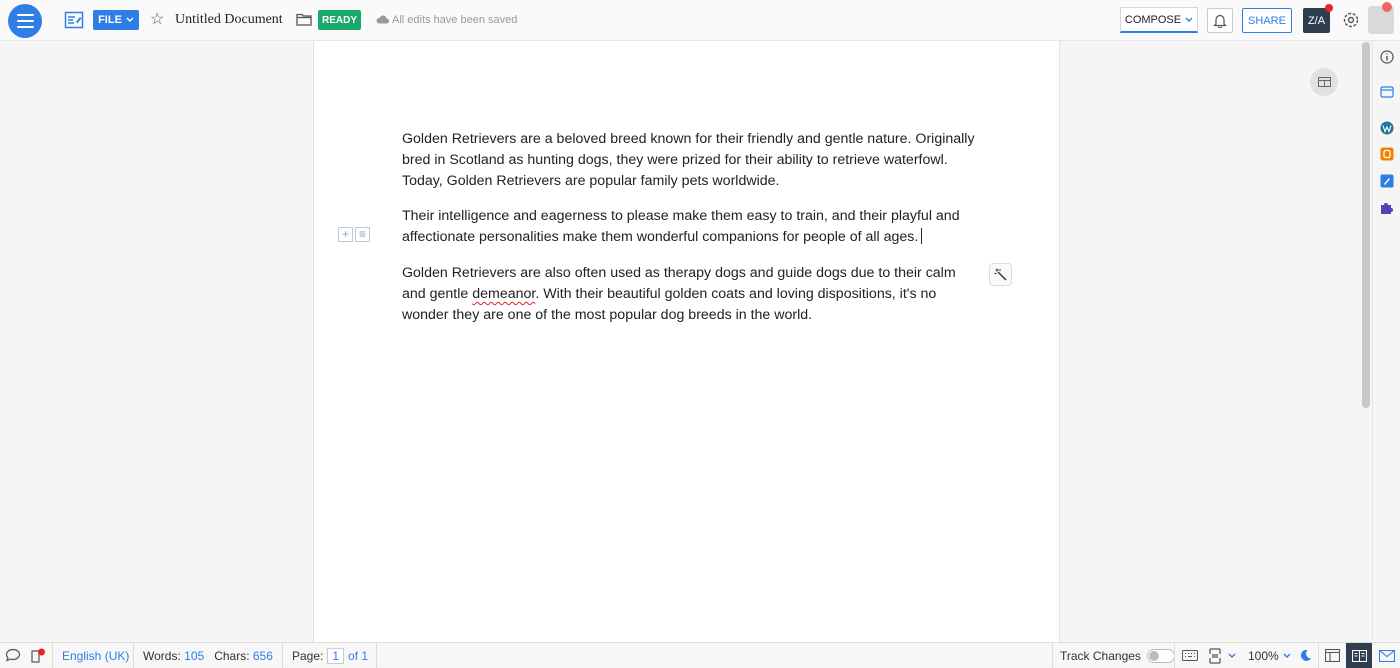  What do you see at coordinates (74, 20) in the screenshot?
I see `document-outline-icon` at bounding box center [74, 20].